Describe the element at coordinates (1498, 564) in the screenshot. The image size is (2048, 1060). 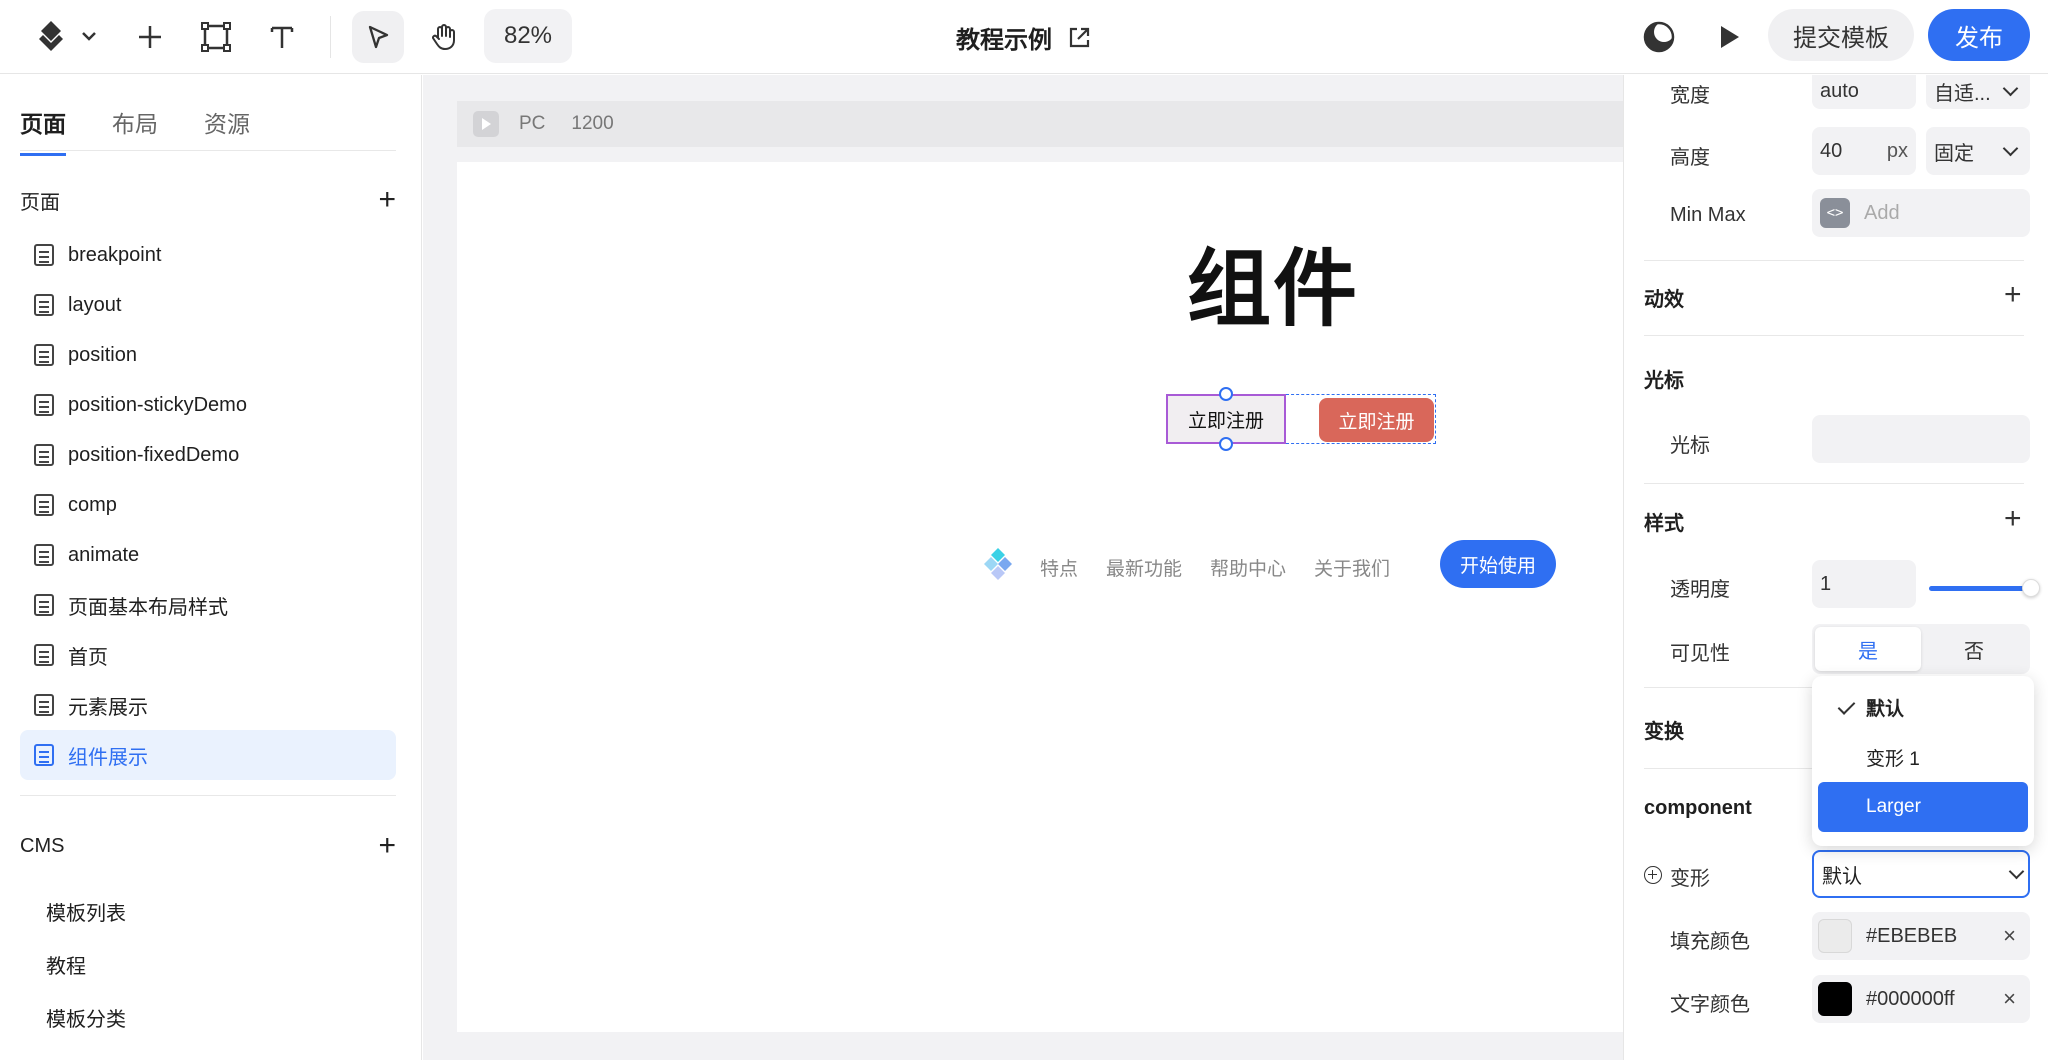
I see `get-started-button: 开始使用` at that location.